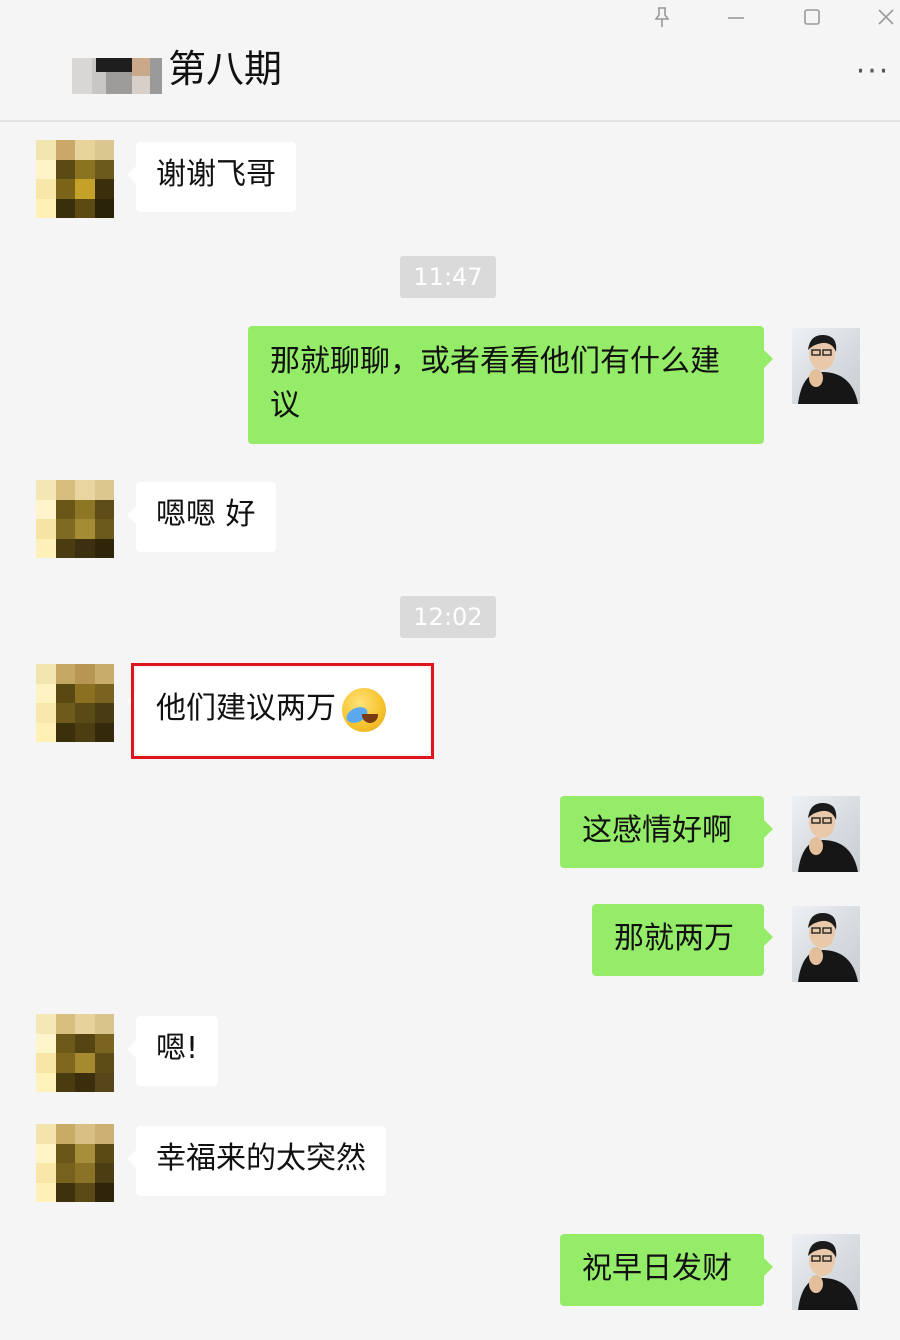 The width and height of the screenshot is (900, 1340). What do you see at coordinates (666, 1270) in the screenshot?
I see `outgoing-message-bubble: 祝早日发财` at bounding box center [666, 1270].